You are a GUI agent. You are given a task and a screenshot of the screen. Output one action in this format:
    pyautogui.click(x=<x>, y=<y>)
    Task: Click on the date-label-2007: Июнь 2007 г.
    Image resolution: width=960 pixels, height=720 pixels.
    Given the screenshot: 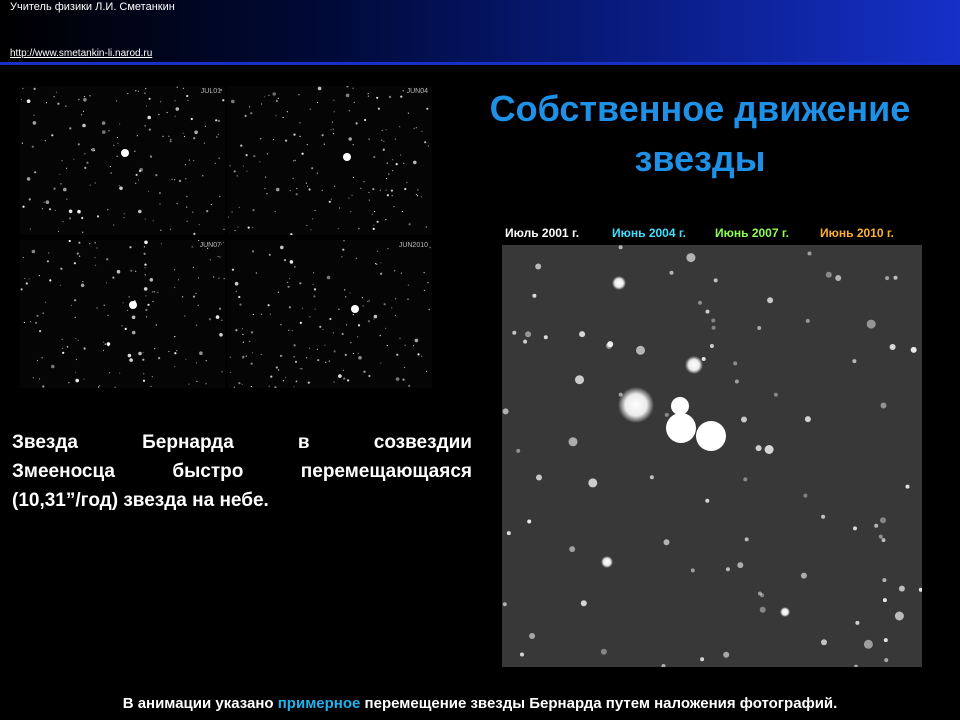 What is the action you would take?
    pyautogui.click(x=752, y=233)
    